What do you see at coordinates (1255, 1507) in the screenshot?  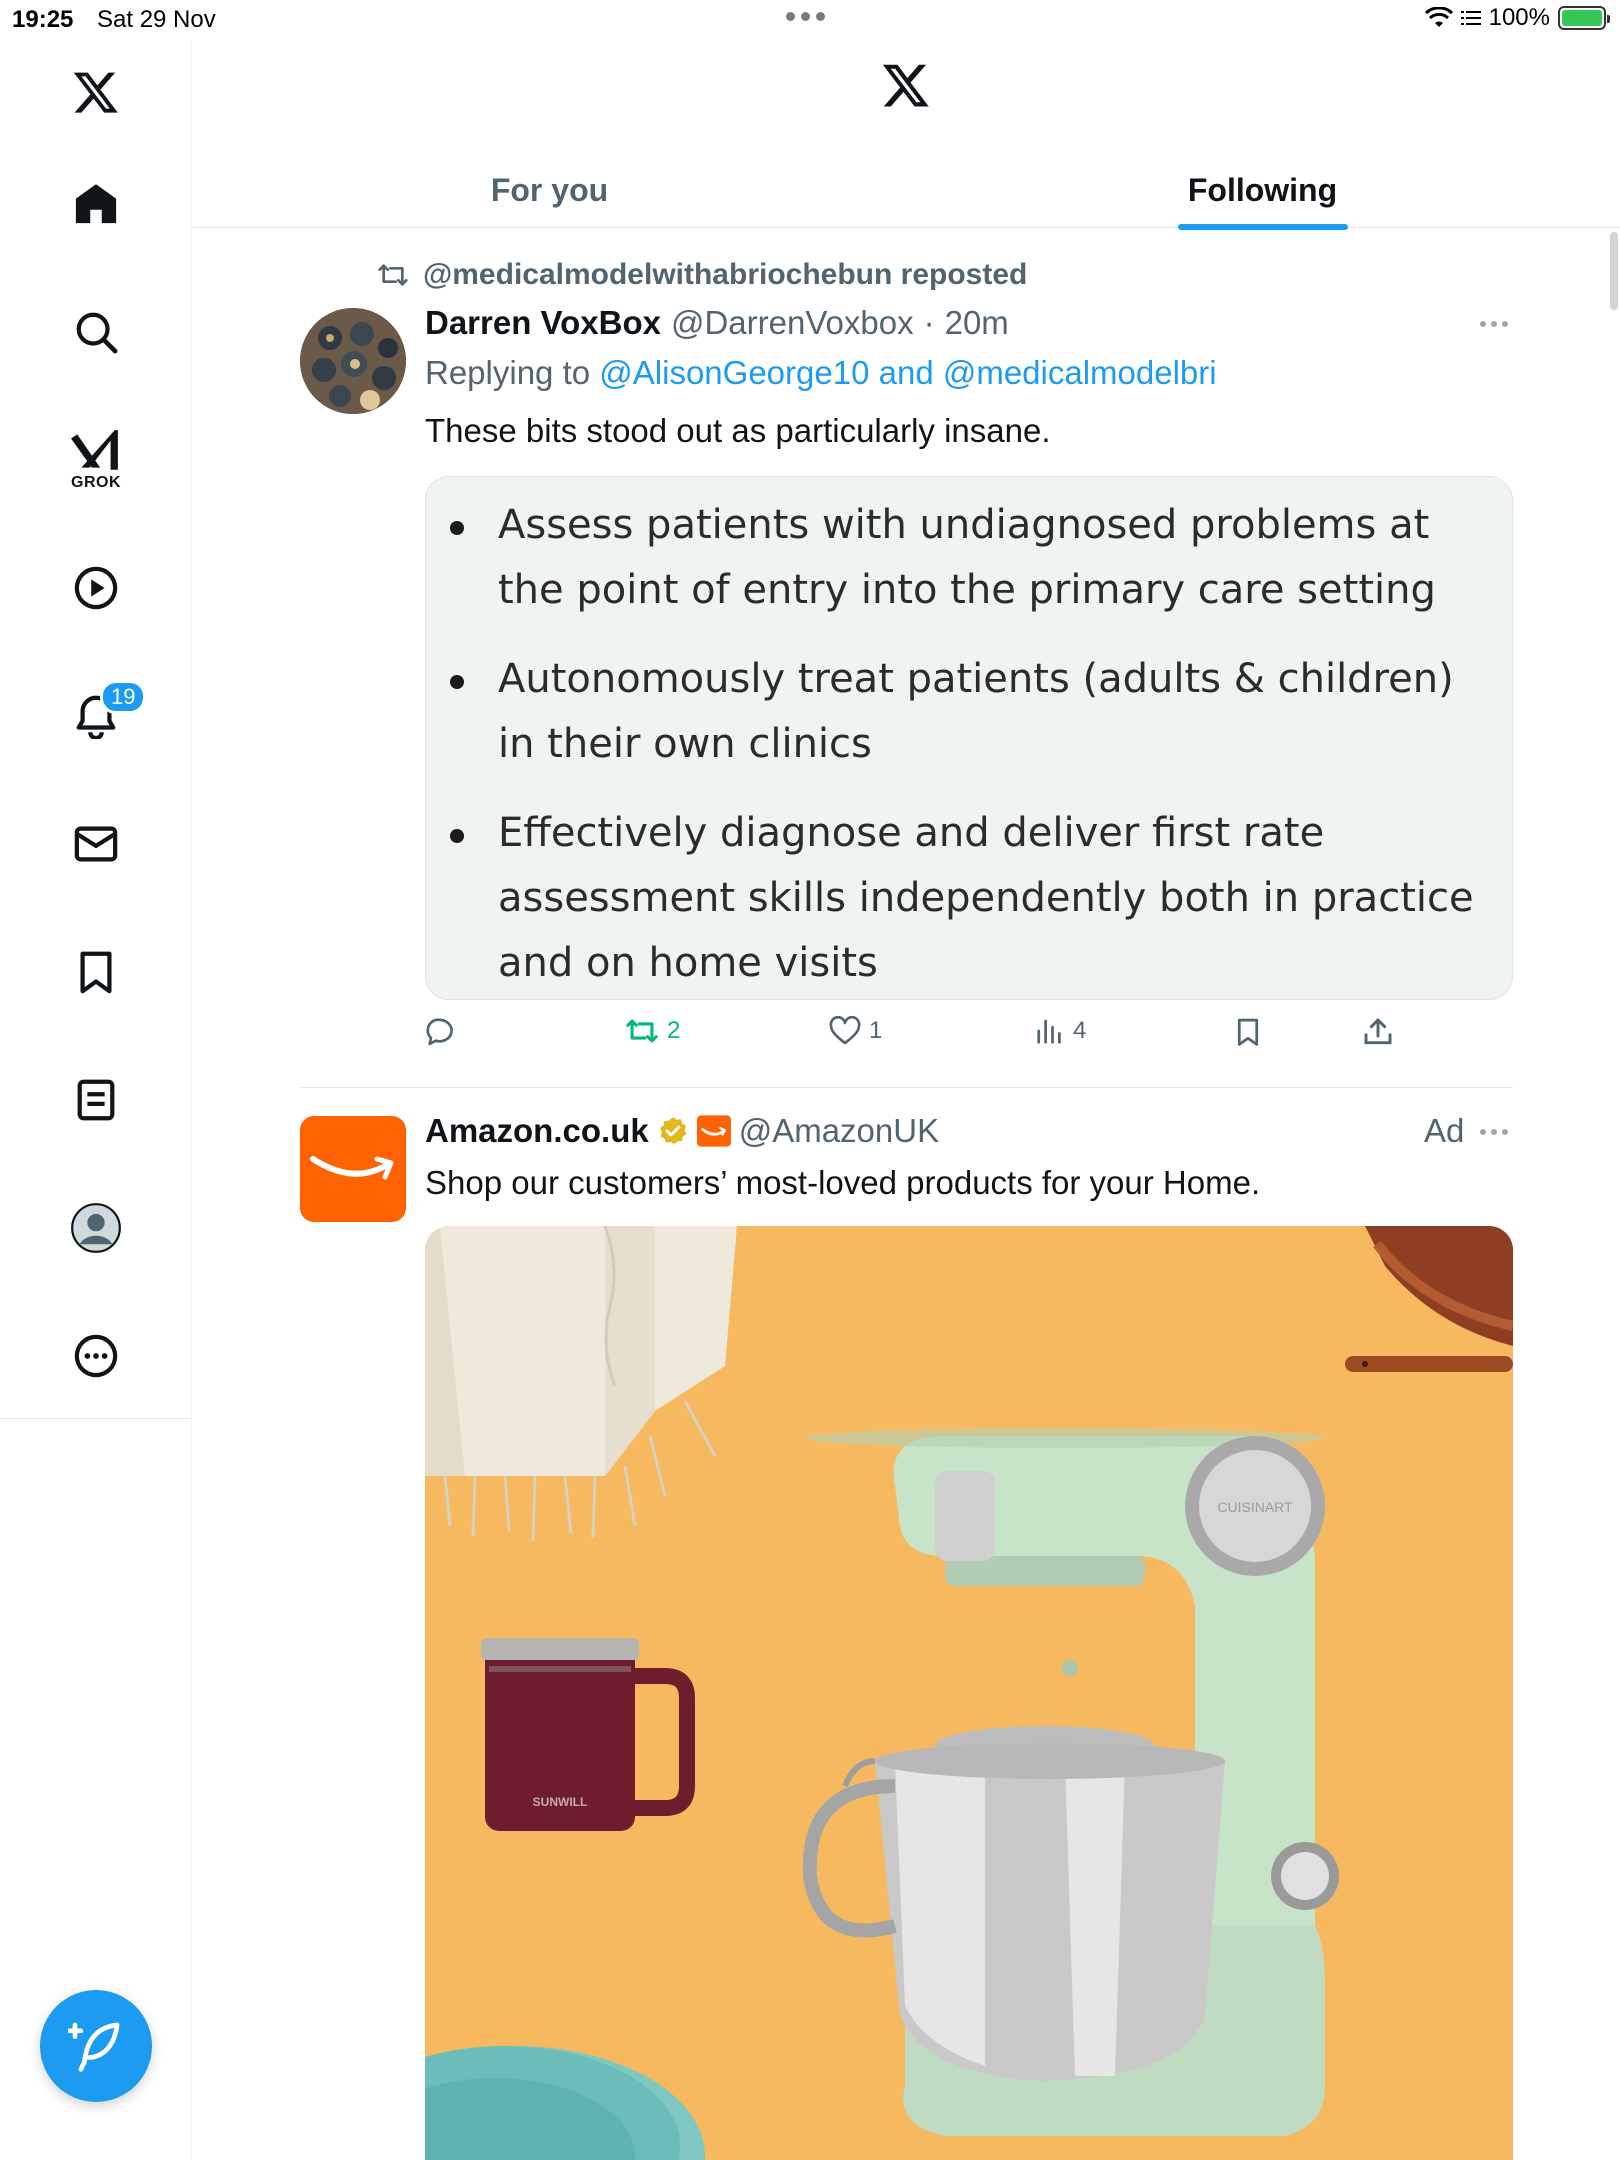 I see `mixer-brand-label: CUISINART` at bounding box center [1255, 1507].